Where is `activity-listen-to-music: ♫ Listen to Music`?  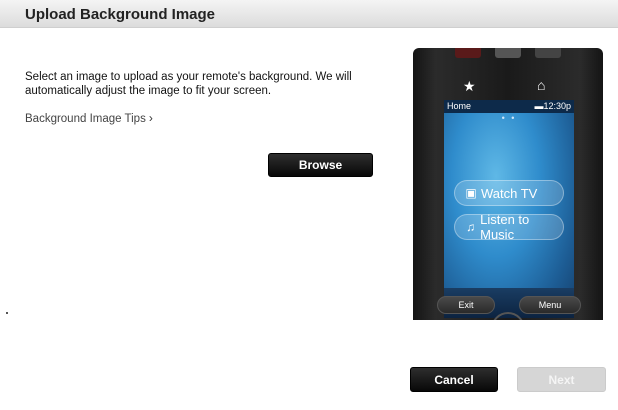
activity-listen-to-music: ♫ Listen to Music is located at coordinates (509, 227).